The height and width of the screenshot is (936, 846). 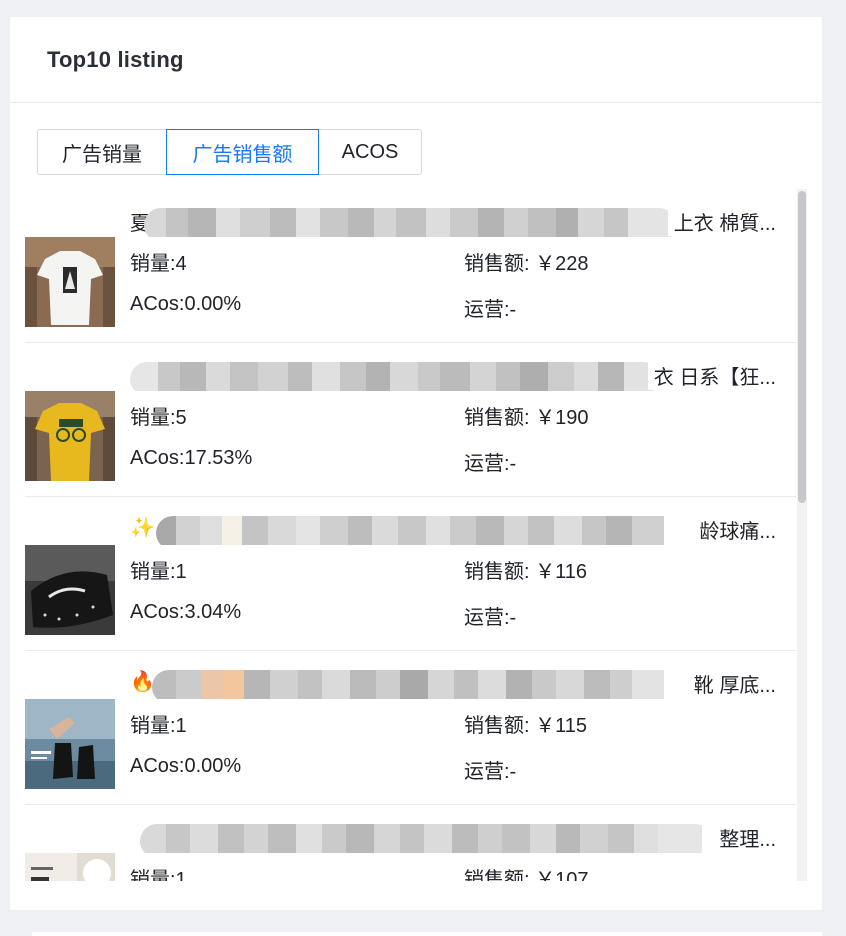 What do you see at coordinates (158, 264) in the screenshot?
I see `quantity-value: 销量:4` at bounding box center [158, 264].